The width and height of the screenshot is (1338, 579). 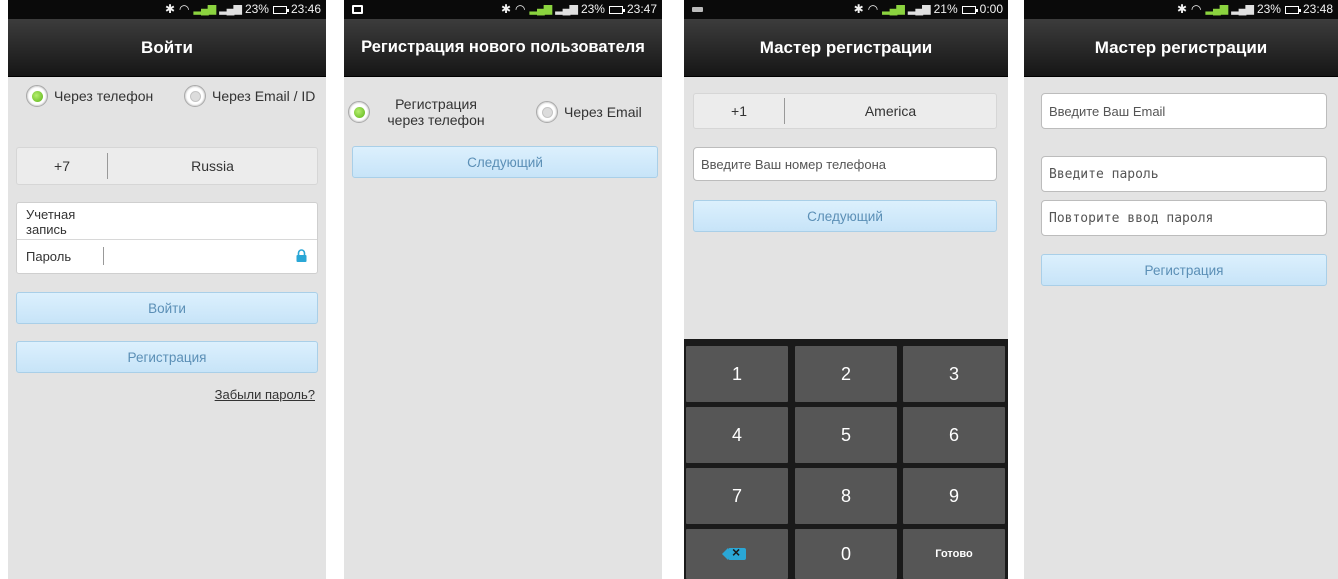 I want to click on key-1: 1, so click(x=737, y=374).